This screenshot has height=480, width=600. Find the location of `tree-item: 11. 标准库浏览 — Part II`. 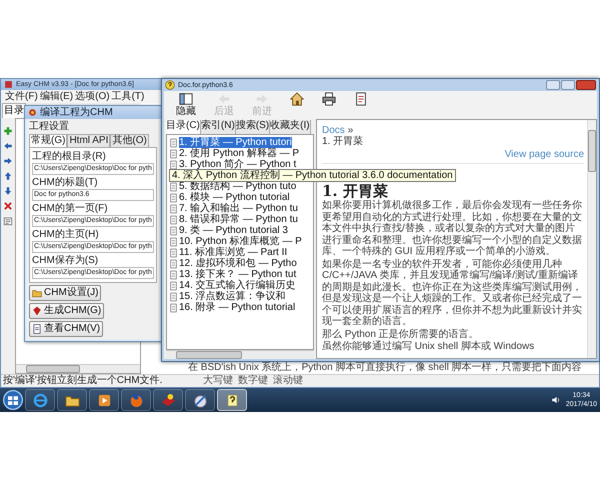

tree-item: 11. 标准库浏览 — Part II is located at coordinates (233, 252).